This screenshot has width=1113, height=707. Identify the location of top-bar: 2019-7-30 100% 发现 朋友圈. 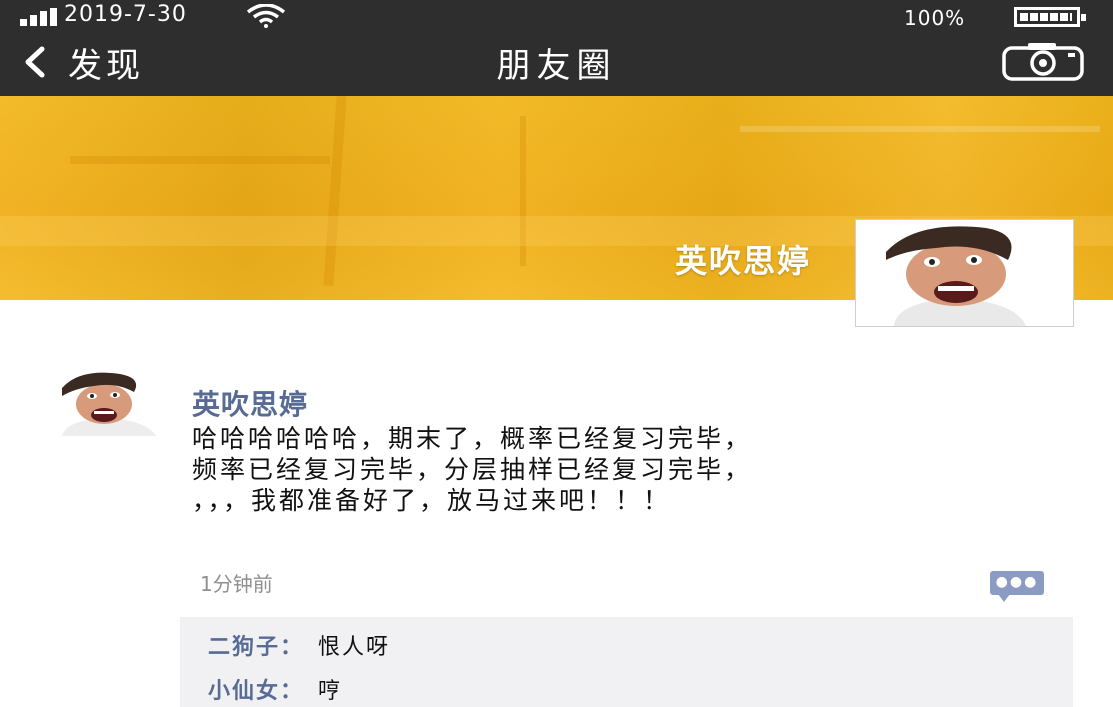
(556, 48).